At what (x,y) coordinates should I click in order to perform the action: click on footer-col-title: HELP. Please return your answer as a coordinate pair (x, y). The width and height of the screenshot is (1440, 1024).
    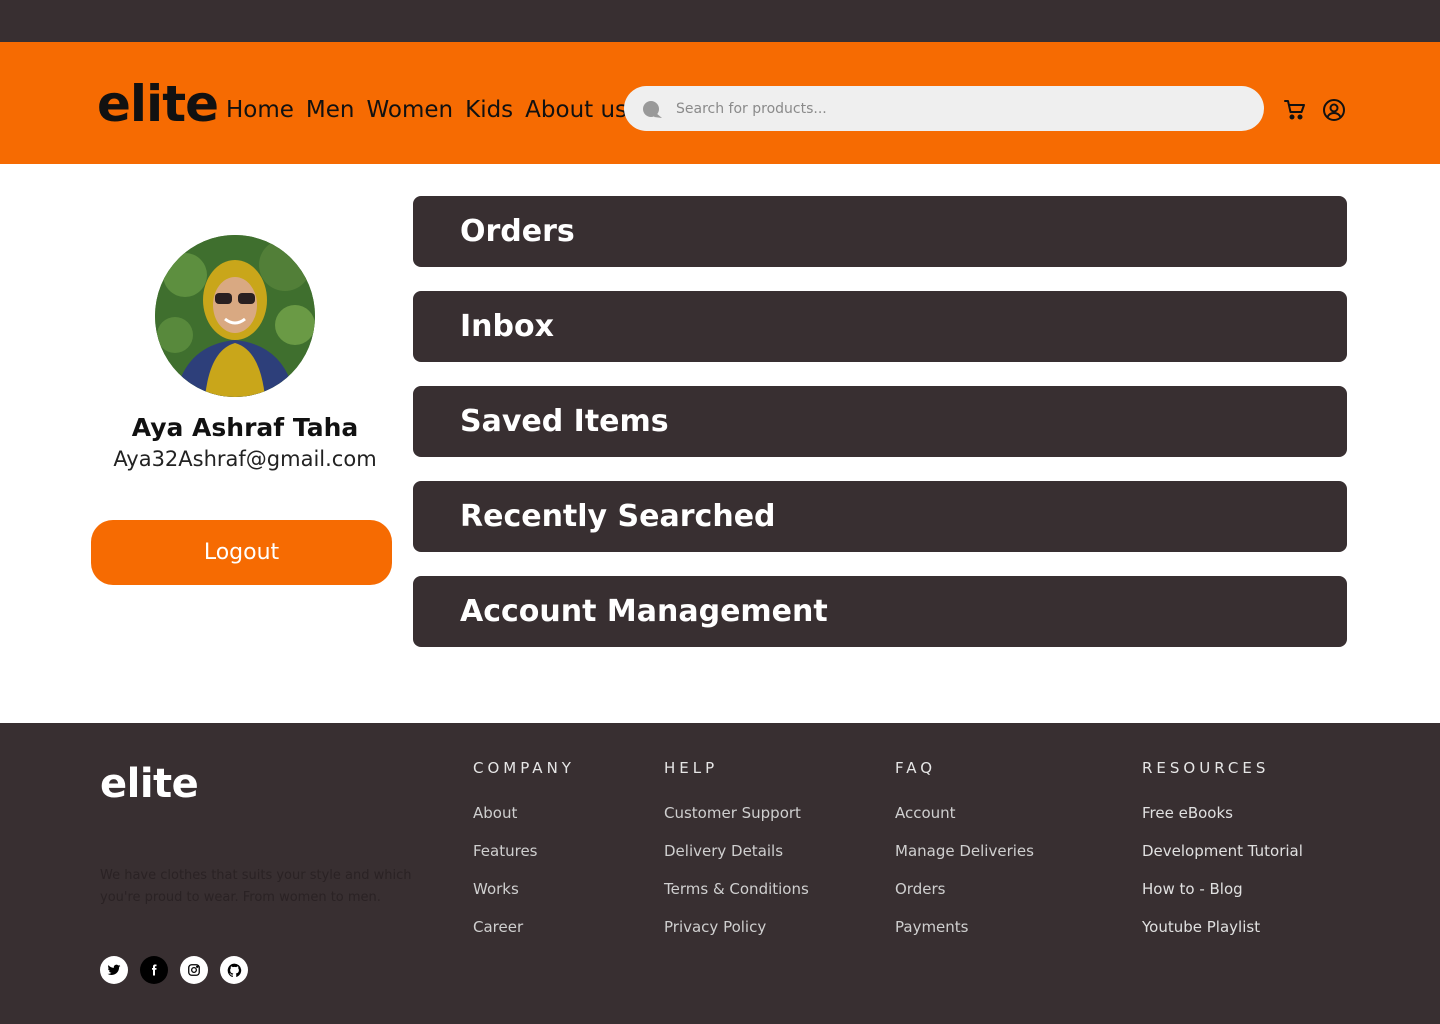
    Looking at the image, I should click on (691, 768).